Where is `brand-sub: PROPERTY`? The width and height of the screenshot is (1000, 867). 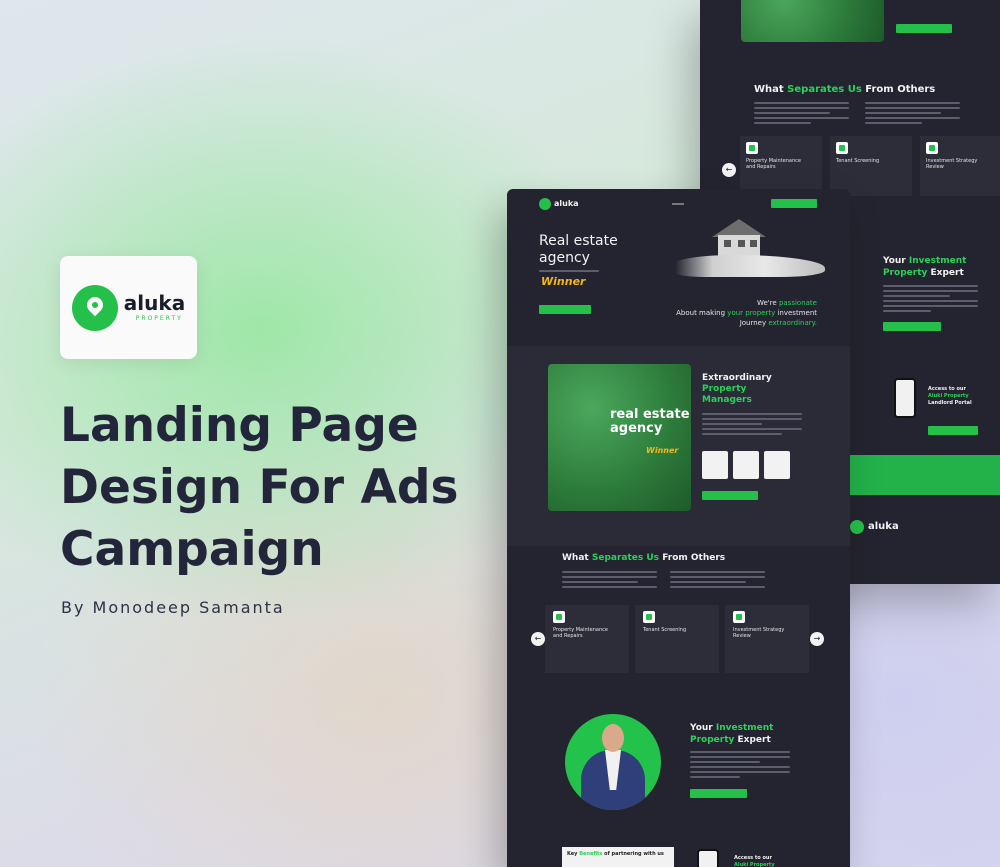
brand-sub: PROPERTY is located at coordinates (159, 318).